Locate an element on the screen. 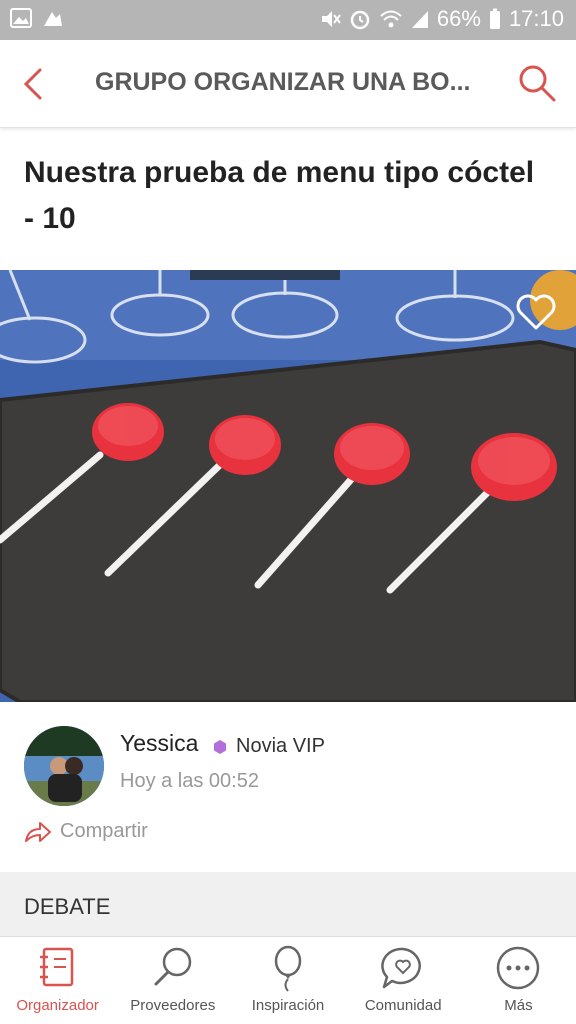 The height and width of the screenshot is (1024, 576). alarm-icon is located at coordinates (360, 20).